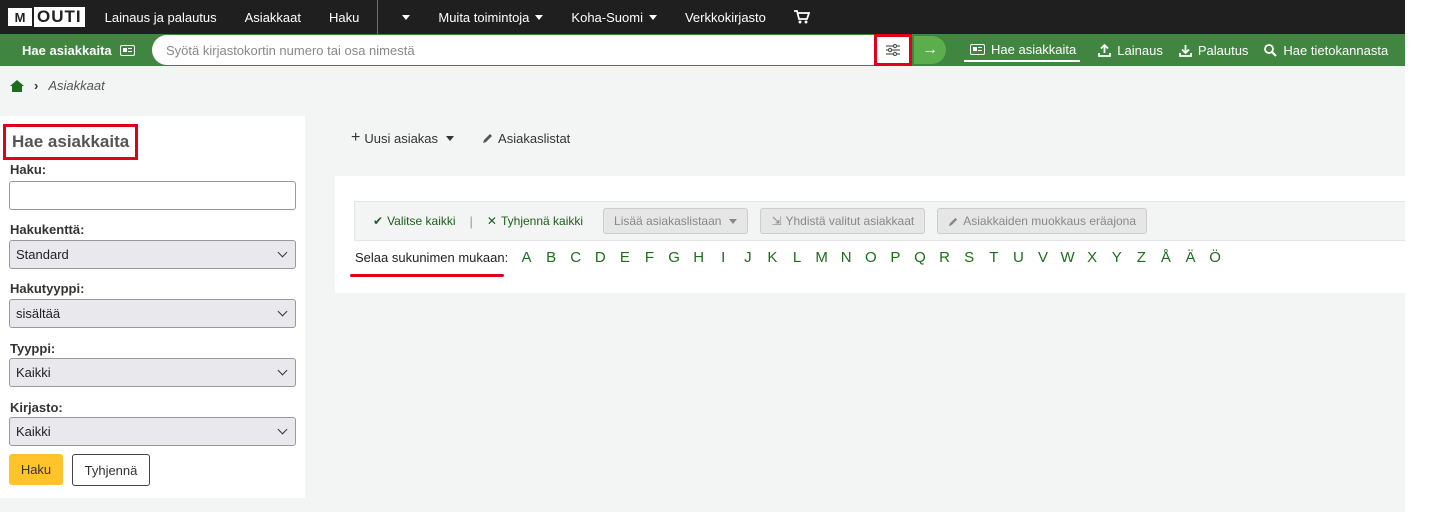 This screenshot has width=1455, height=512. I want to click on nav-opac: Verkkokirjasto, so click(725, 17).